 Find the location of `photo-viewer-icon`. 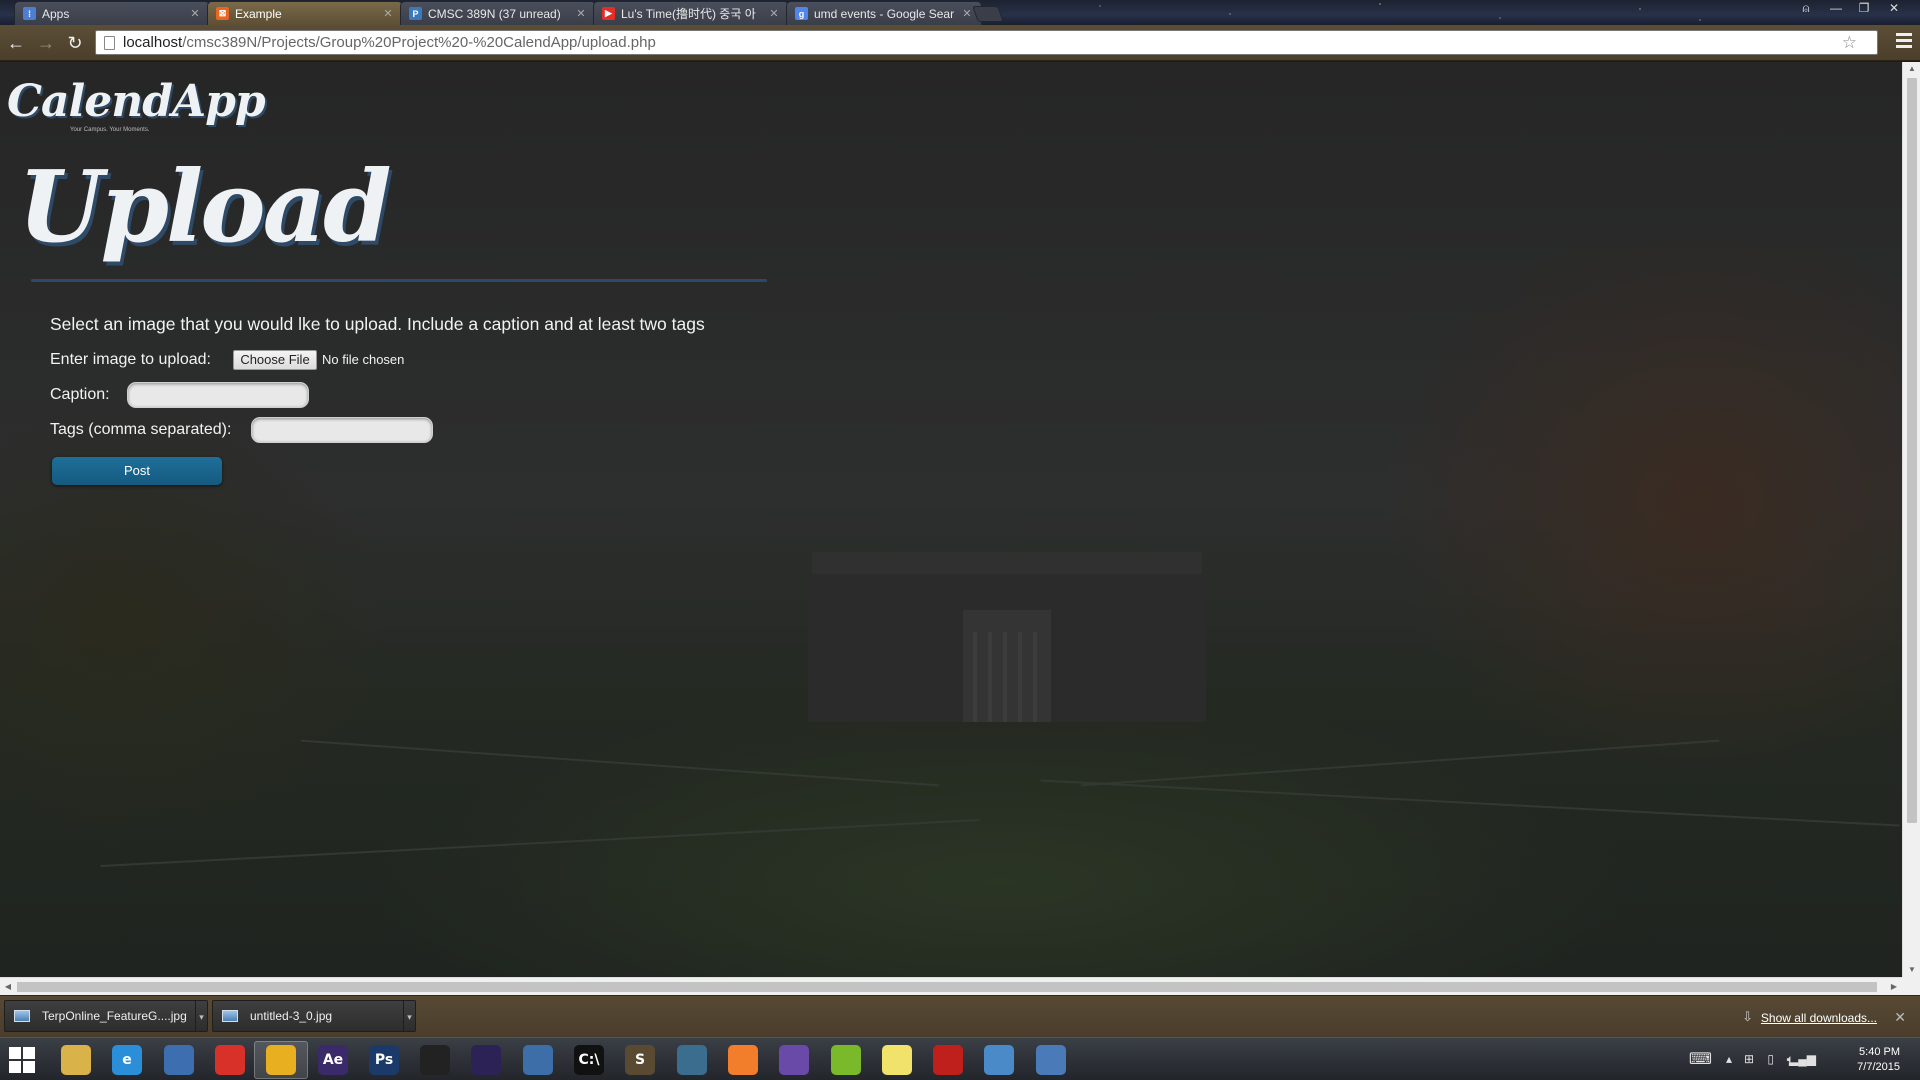

photo-viewer-icon is located at coordinates (1051, 1060).